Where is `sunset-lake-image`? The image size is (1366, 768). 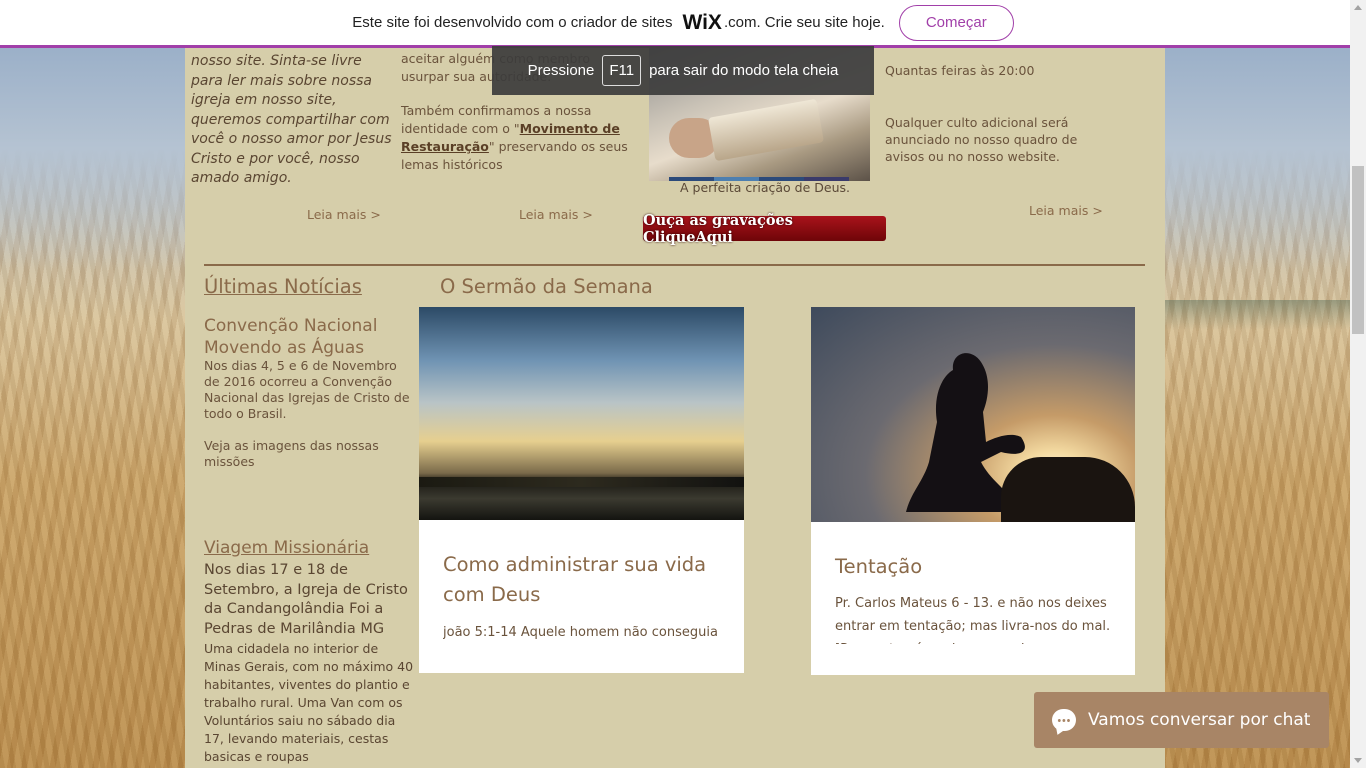 sunset-lake-image is located at coordinates (581, 413).